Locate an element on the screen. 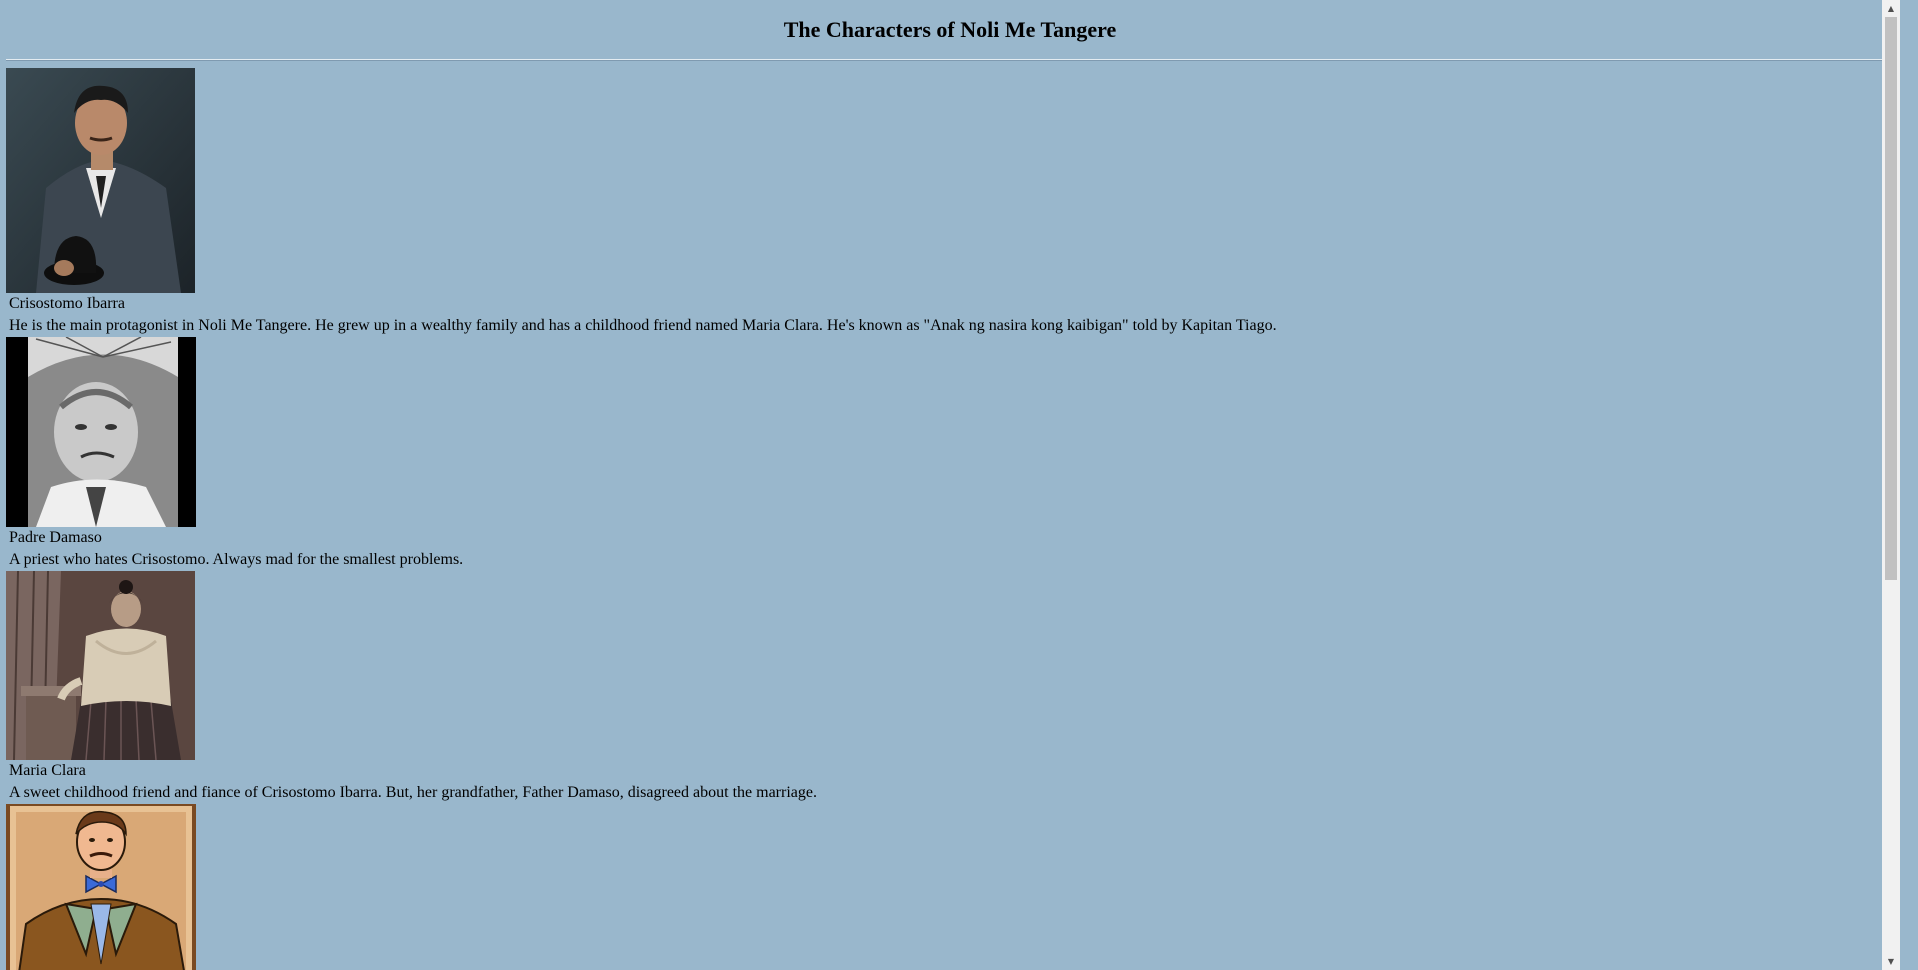  vertical-scrollbar: ▲ ▼ is located at coordinates (1891, 485).